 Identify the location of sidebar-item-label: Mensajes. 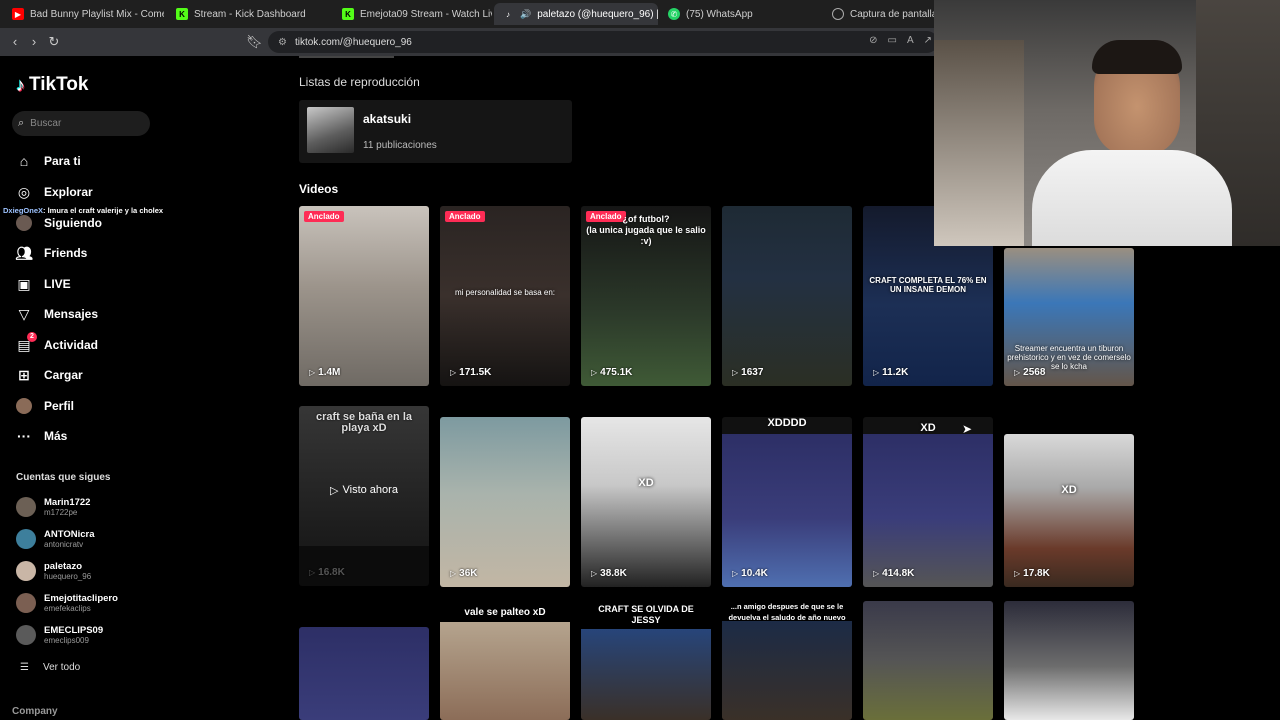
(71, 314).